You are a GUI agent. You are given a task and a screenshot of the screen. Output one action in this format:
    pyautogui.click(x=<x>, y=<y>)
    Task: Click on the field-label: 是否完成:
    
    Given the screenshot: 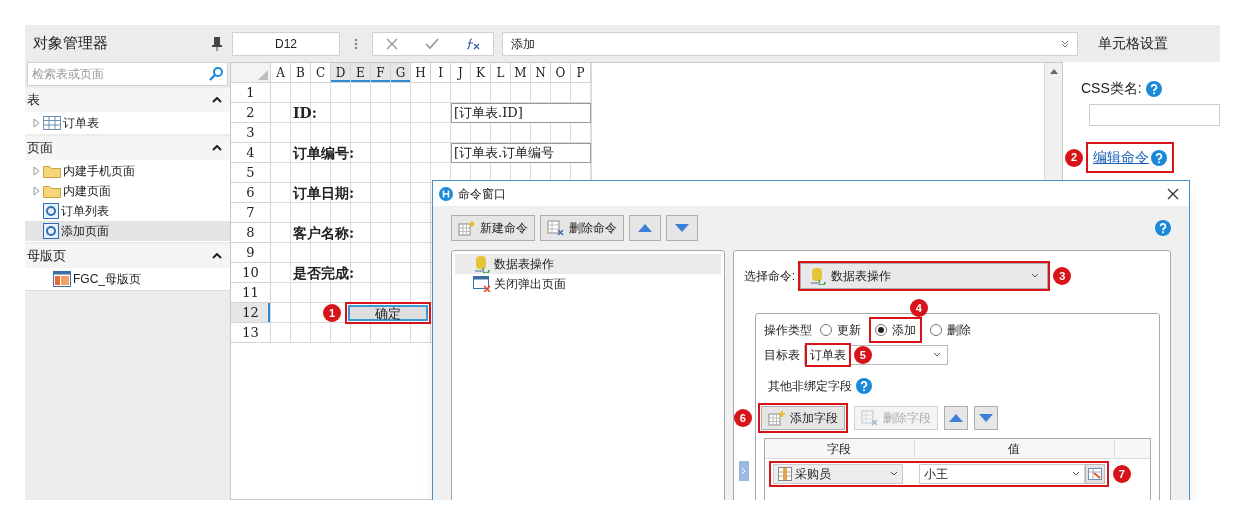 What is the action you would take?
    pyautogui.click(x=324, y=273)
    